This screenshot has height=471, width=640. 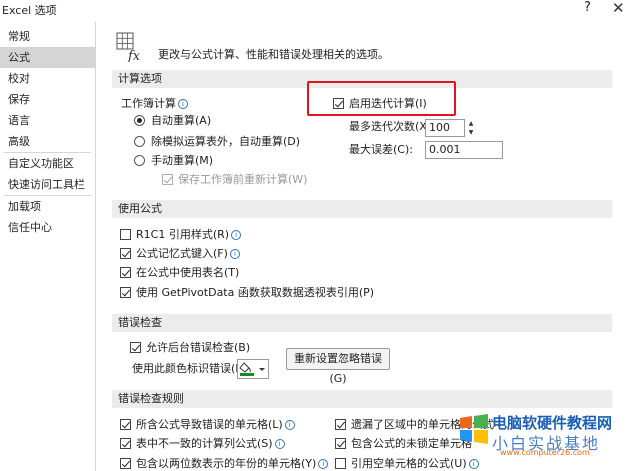 What do you see at coordinates (232, 464) in the screenshot?
I see `rule-two-digit-year-label: 包含以两位数表示的年份的单元格(Y) i` at bounding box center [232, 464].